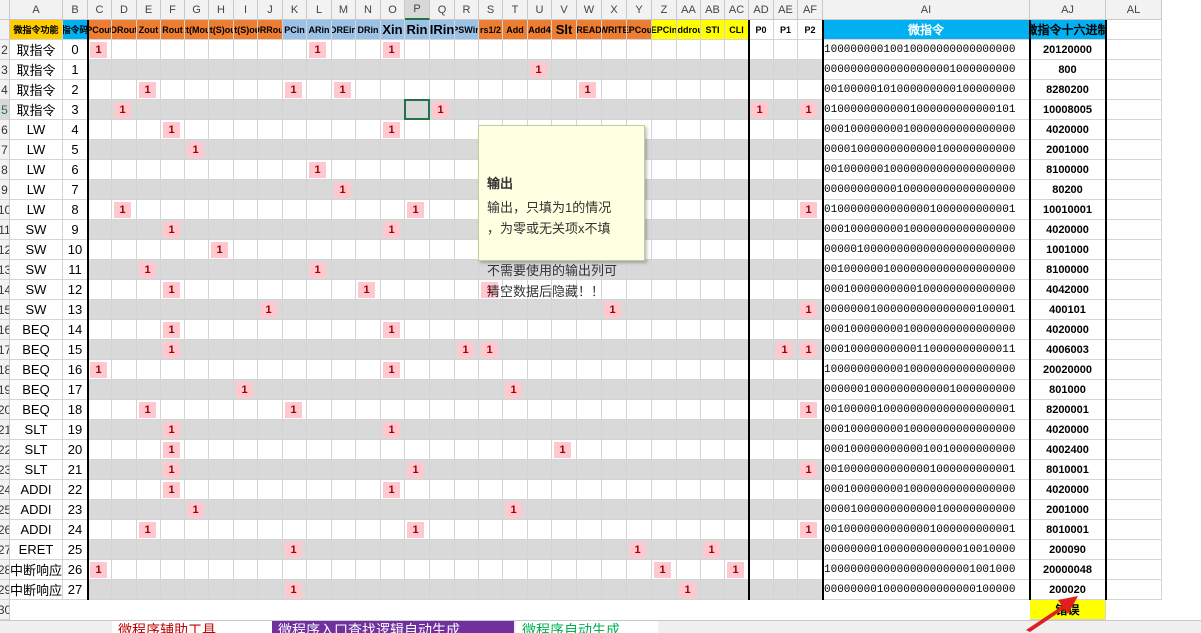  Describe the element at coordinates (5, 150) in the screenshot. I see `row-header-7: 7` at that location.